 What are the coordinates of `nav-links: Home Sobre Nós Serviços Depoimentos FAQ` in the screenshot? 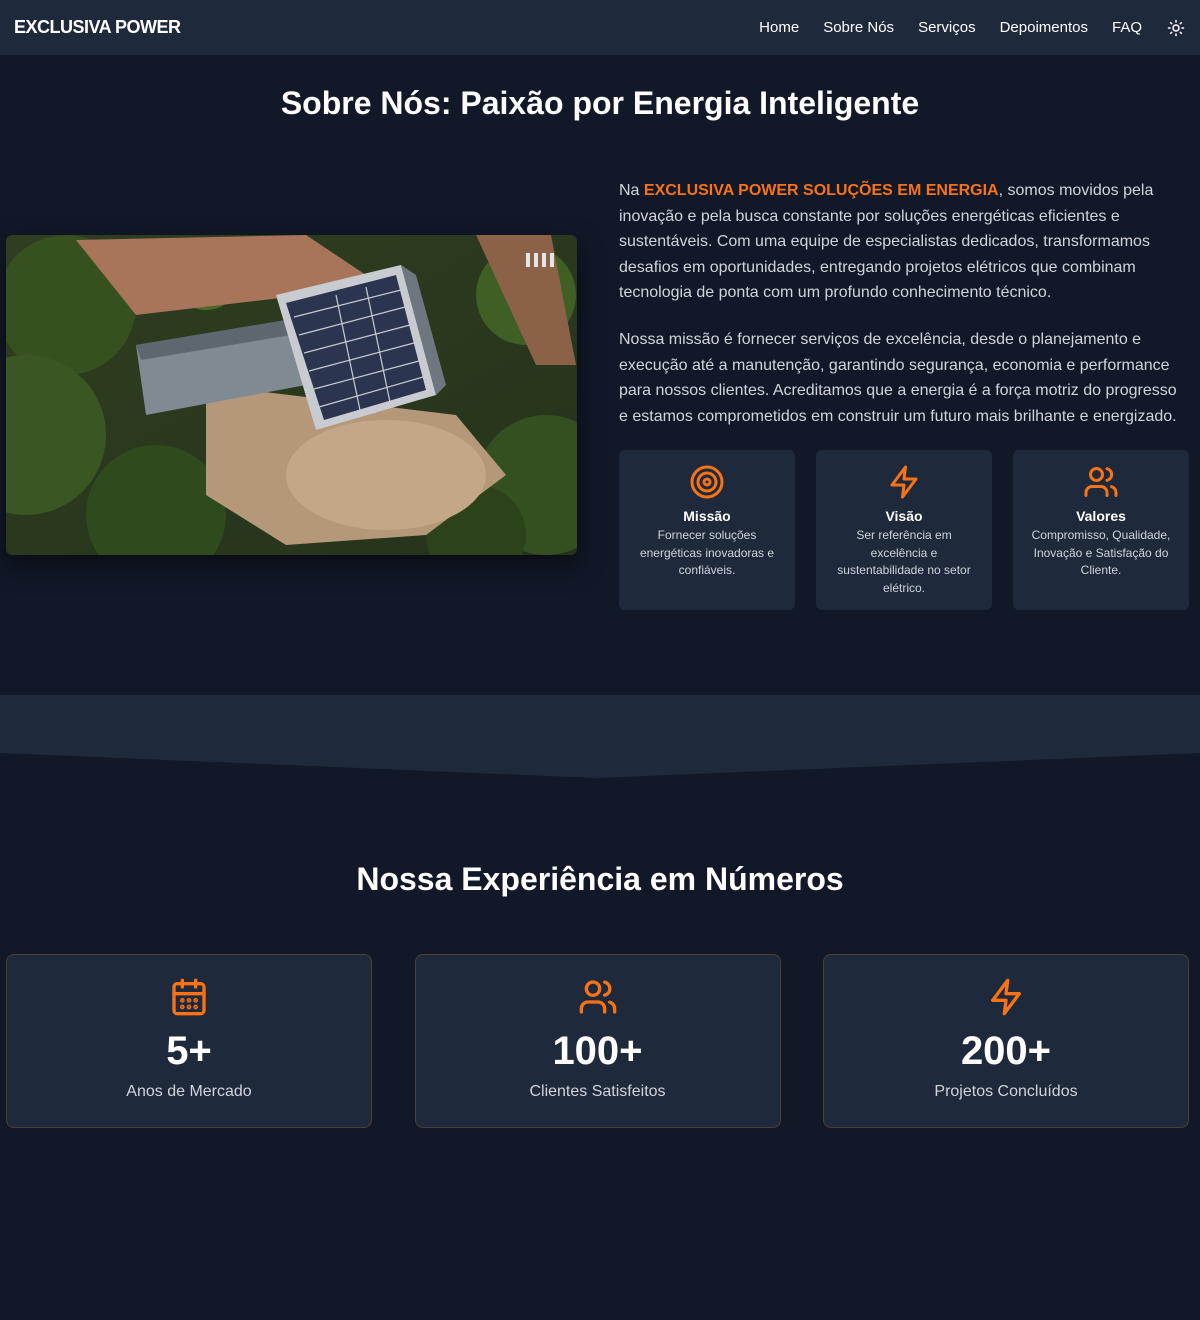 It's located at (960, 28).